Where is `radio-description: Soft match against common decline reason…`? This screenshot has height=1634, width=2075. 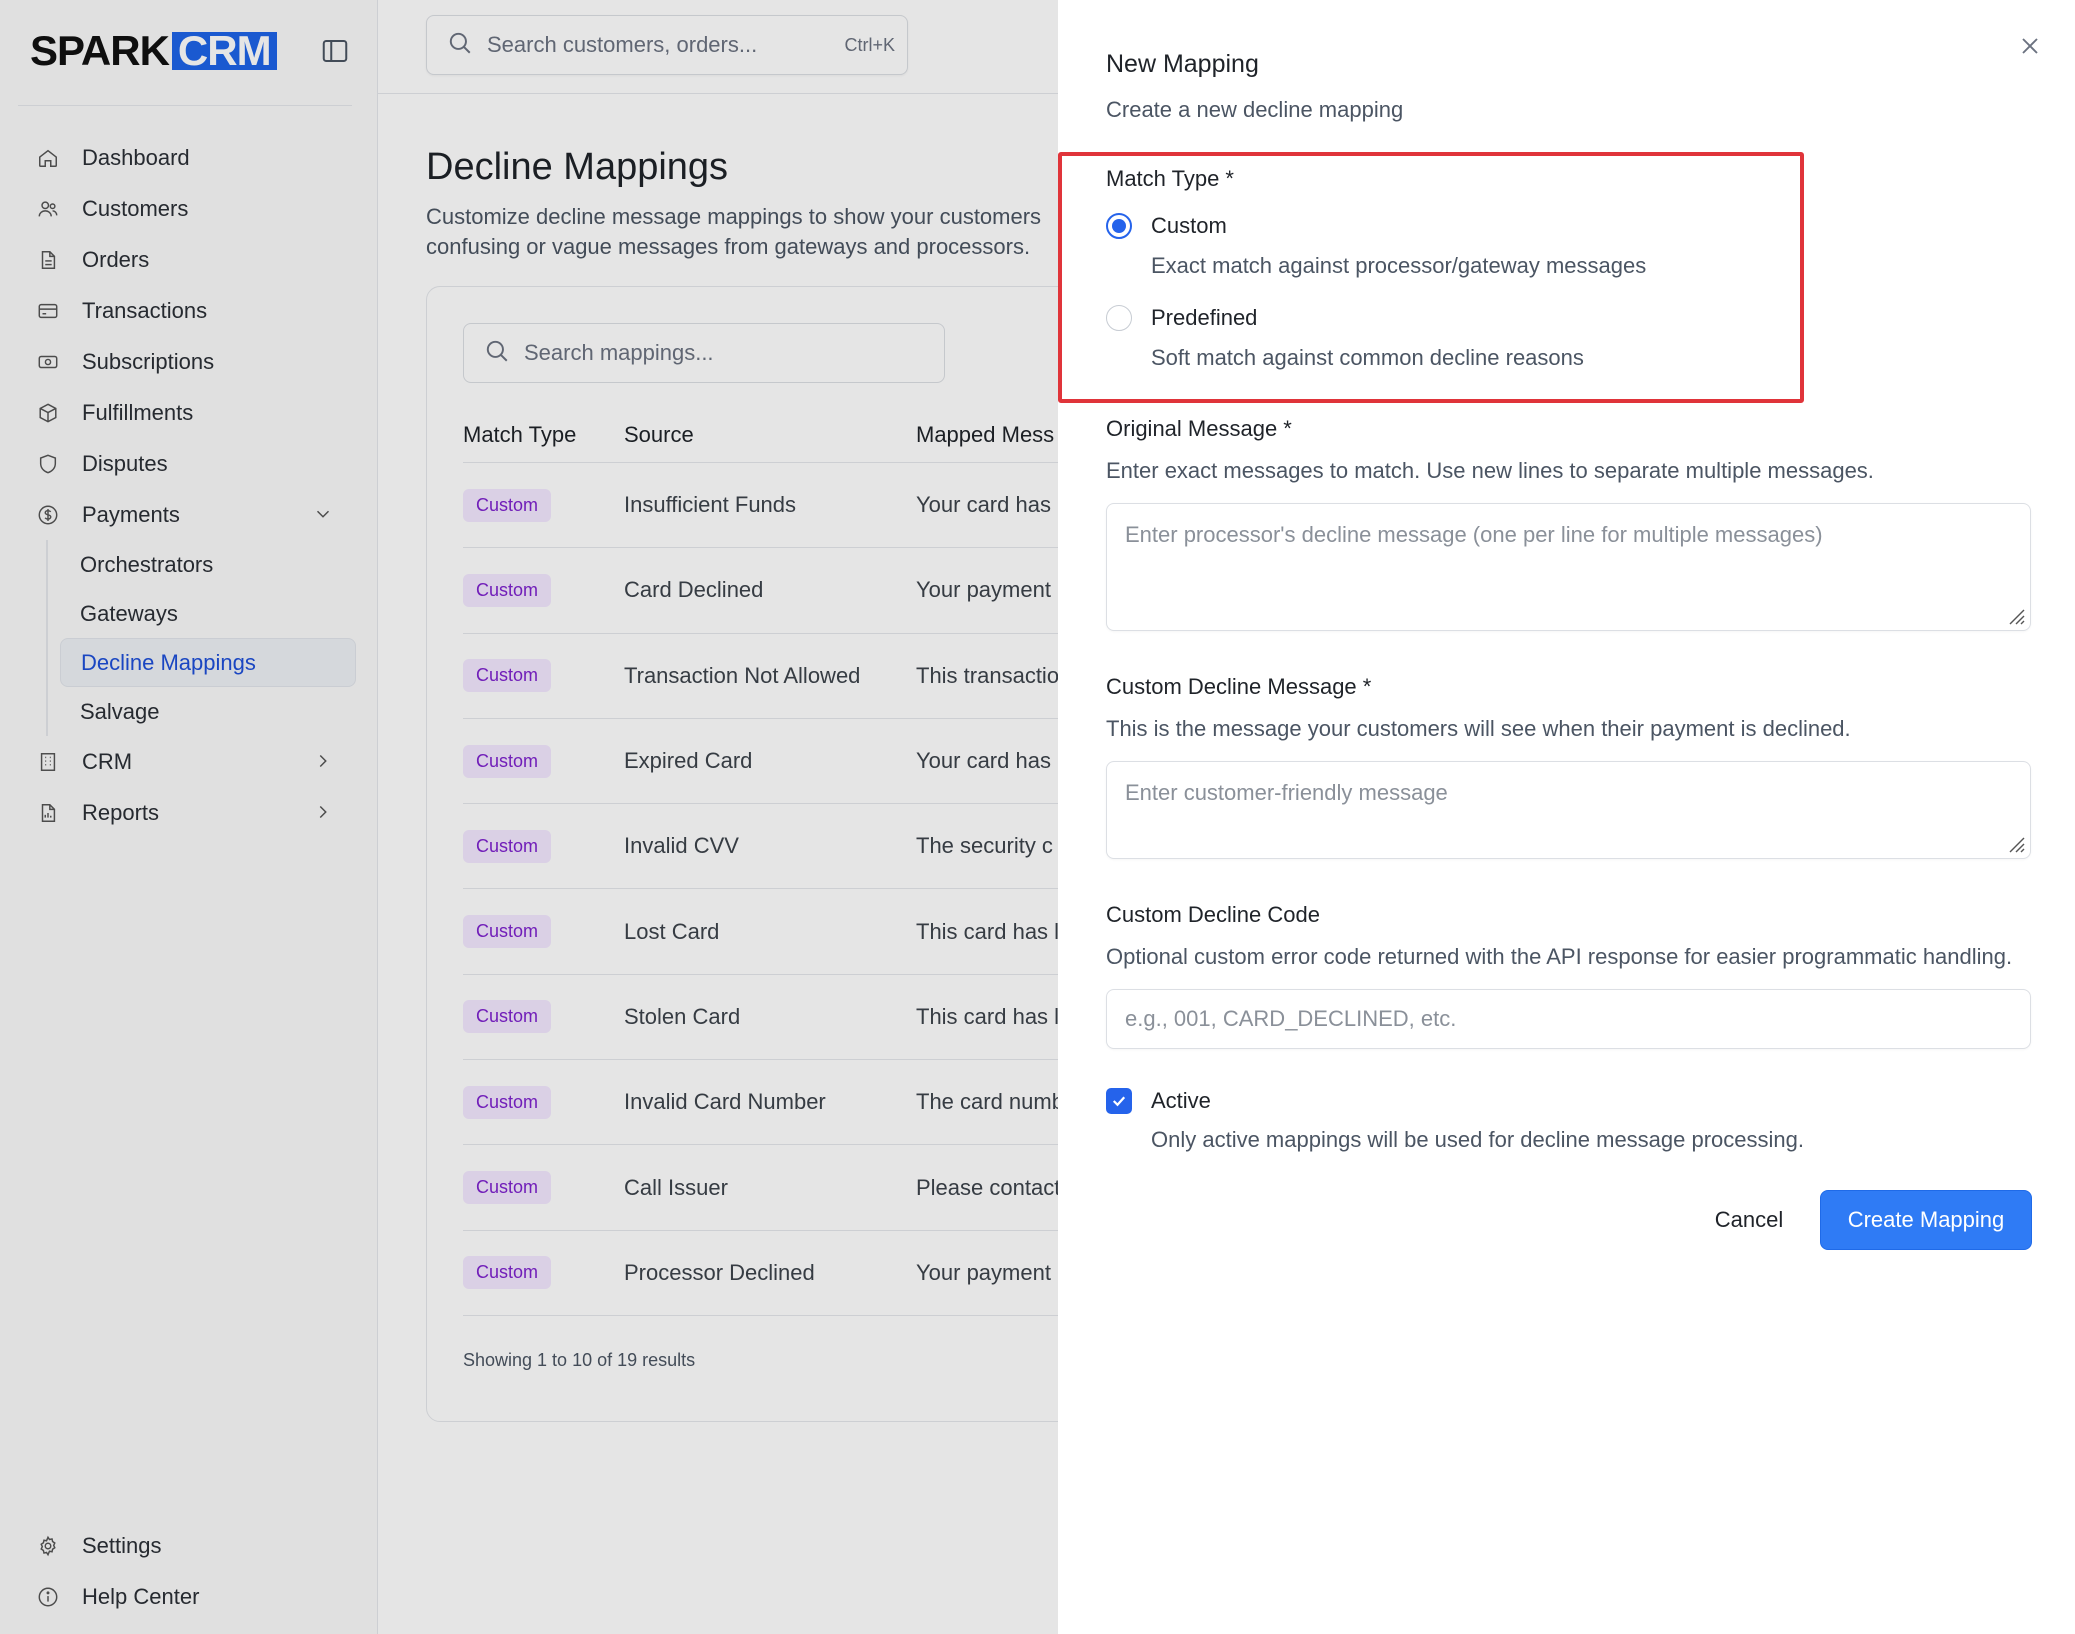 radio-description: Soft match against common decline reason… is located at coordinates (1367, 357).